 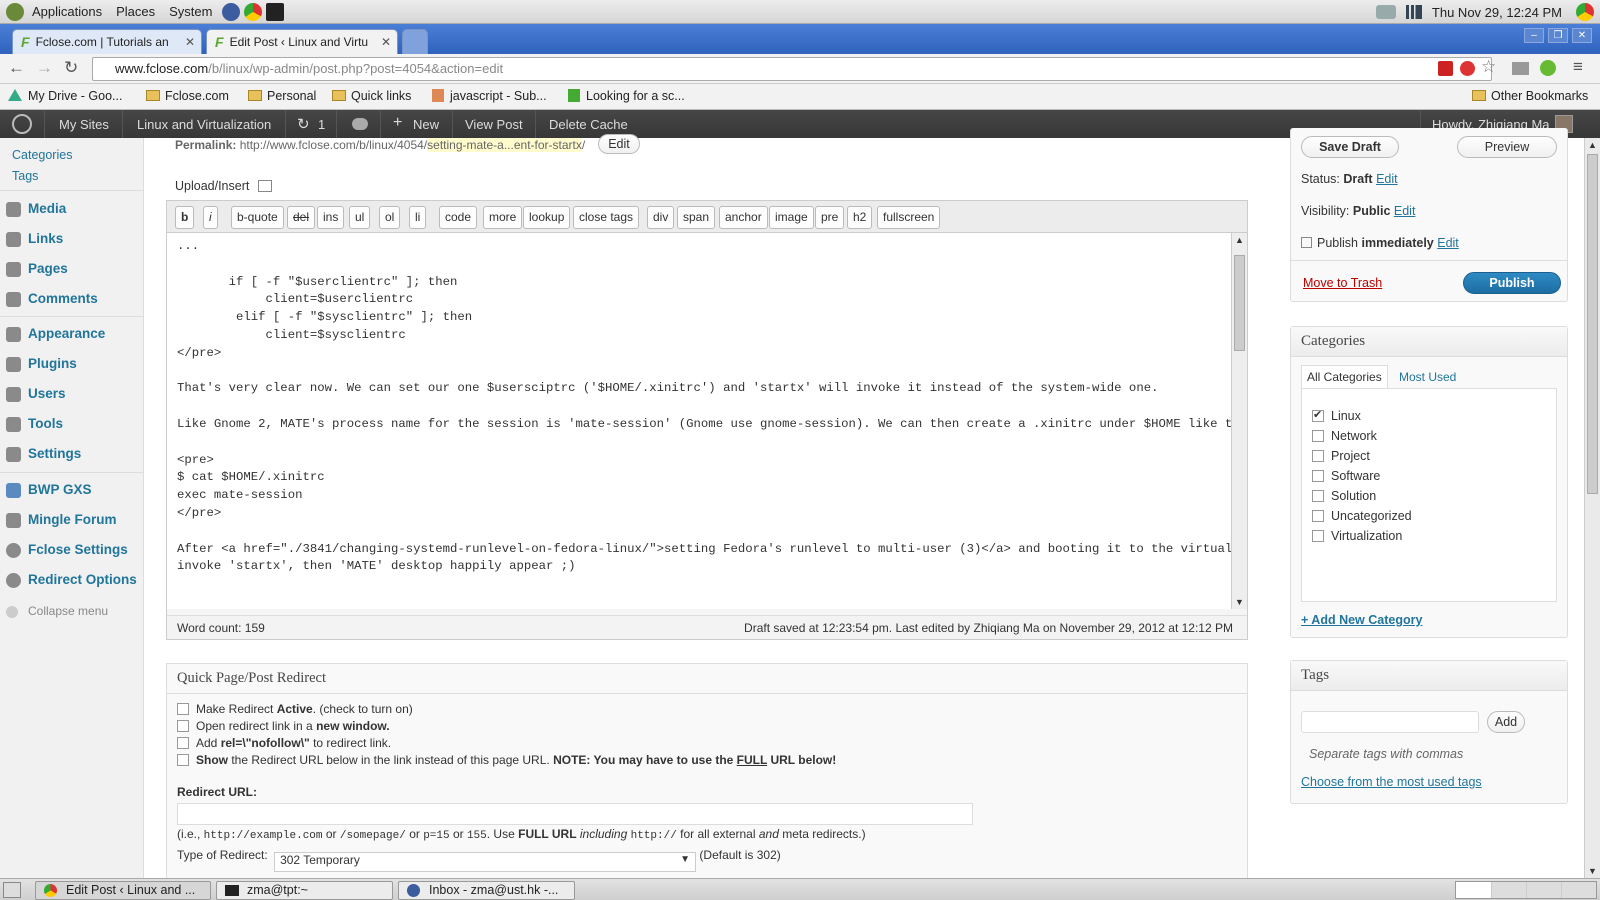 I want to click on save-draft-button: Save Draft, so click(x=1350, y=147).